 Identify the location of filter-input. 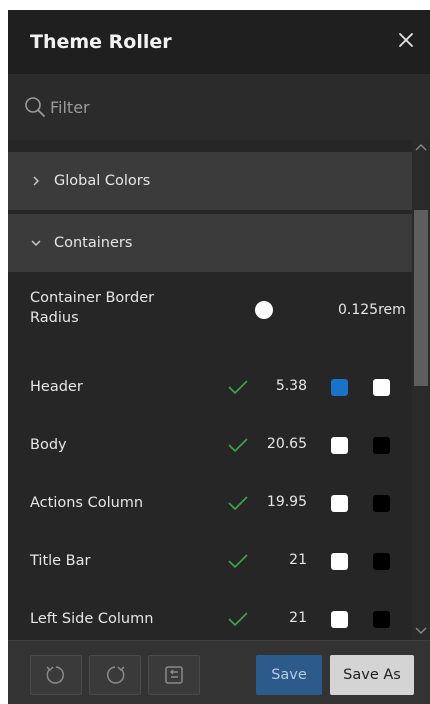
(230, 107).